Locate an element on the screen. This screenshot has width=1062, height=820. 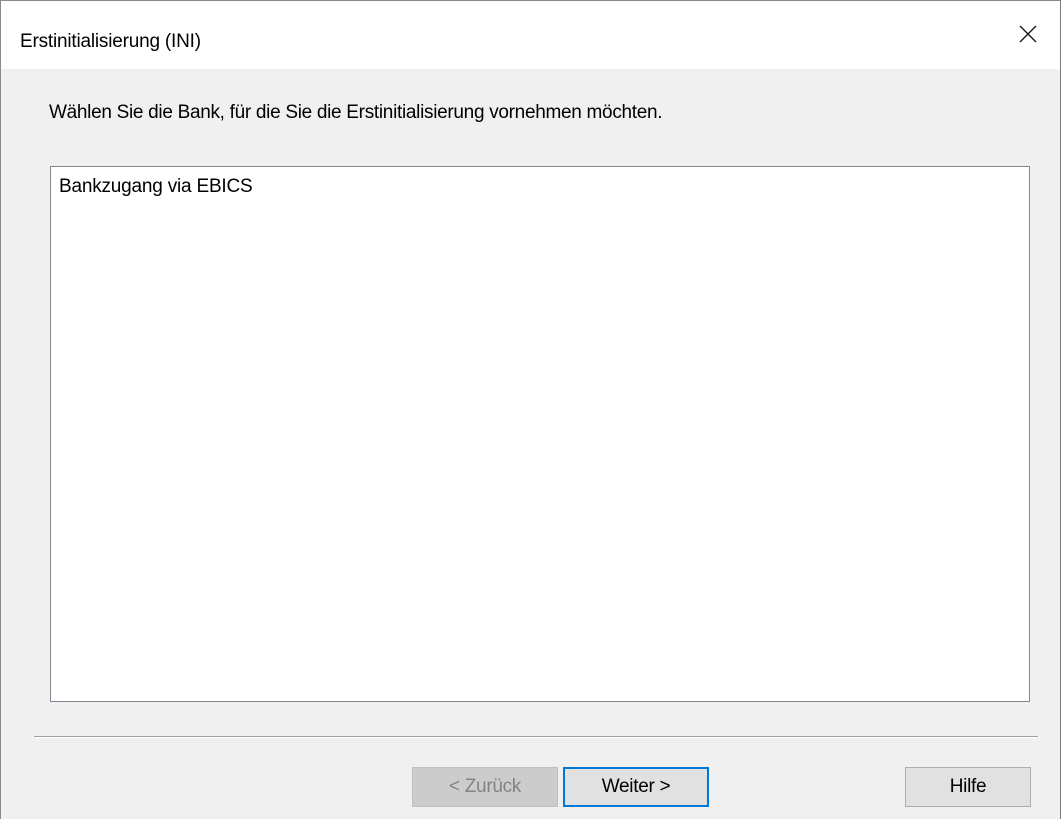
close-button is located at coordinates (1028, 34).